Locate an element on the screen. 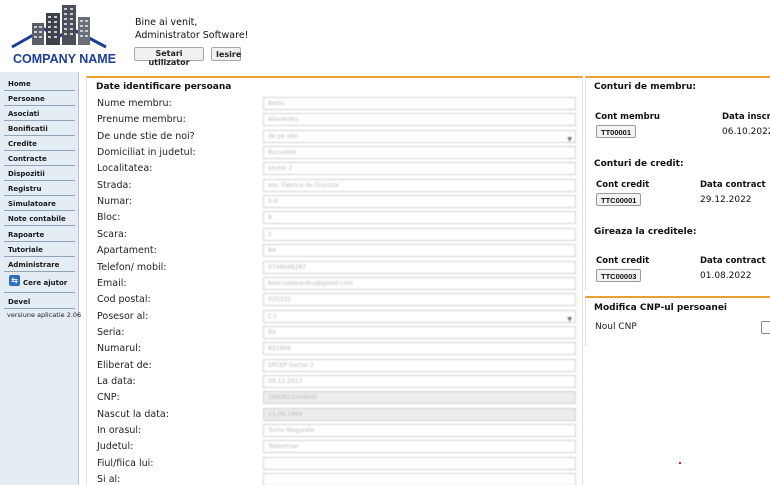 This screenshot has width=770, height=485. form-label: Numarul: is located at coordinates (119, 349).